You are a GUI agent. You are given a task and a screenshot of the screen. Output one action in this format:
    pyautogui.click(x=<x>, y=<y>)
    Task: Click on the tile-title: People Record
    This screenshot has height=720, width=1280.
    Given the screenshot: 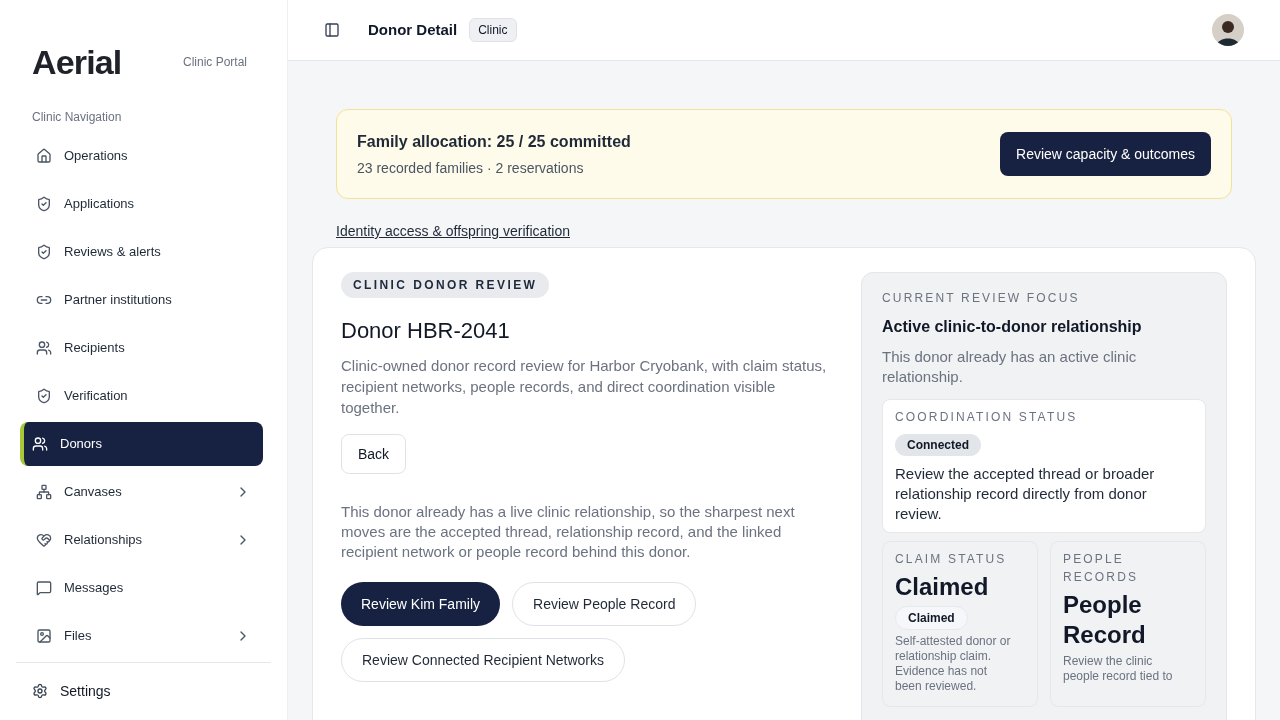 What is the action you would take?
    pyautogui.click(x=1105, y=620)
    